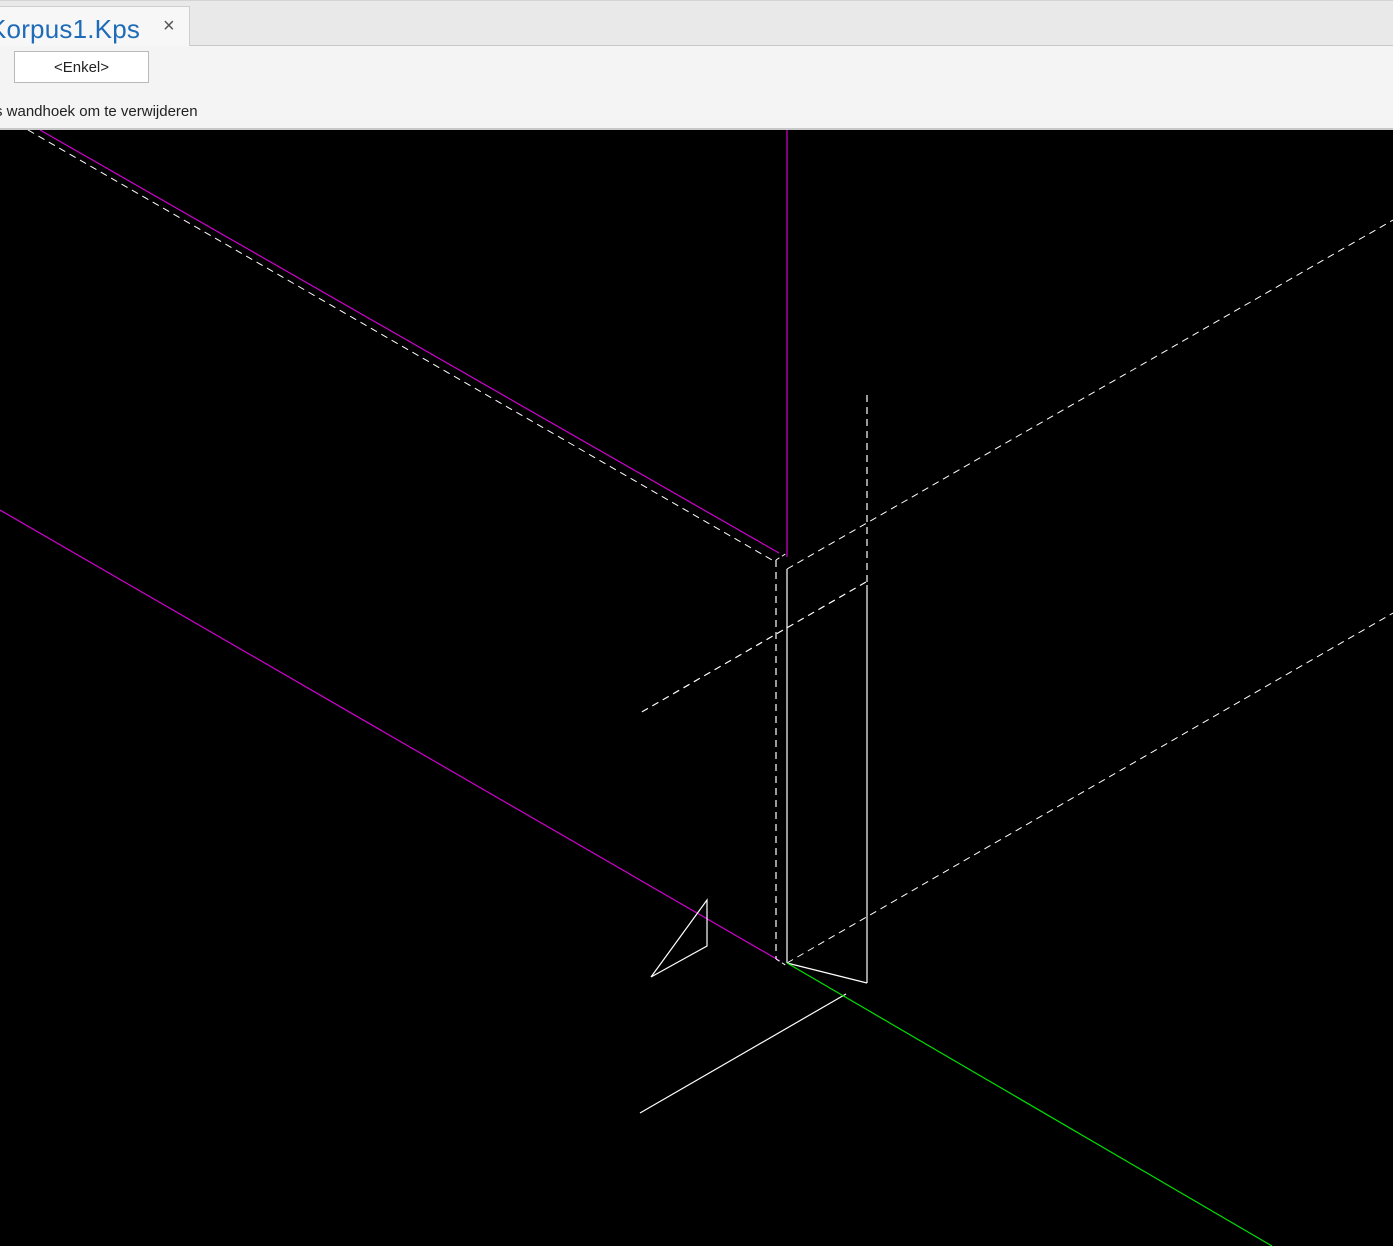 Image resolution: width=1393 pixels, height=1246 pixels. What do you see at coordinates (753, 647) in the screenshot?
I see `hidden-line-diagonal` at bounding box center [753, 647].